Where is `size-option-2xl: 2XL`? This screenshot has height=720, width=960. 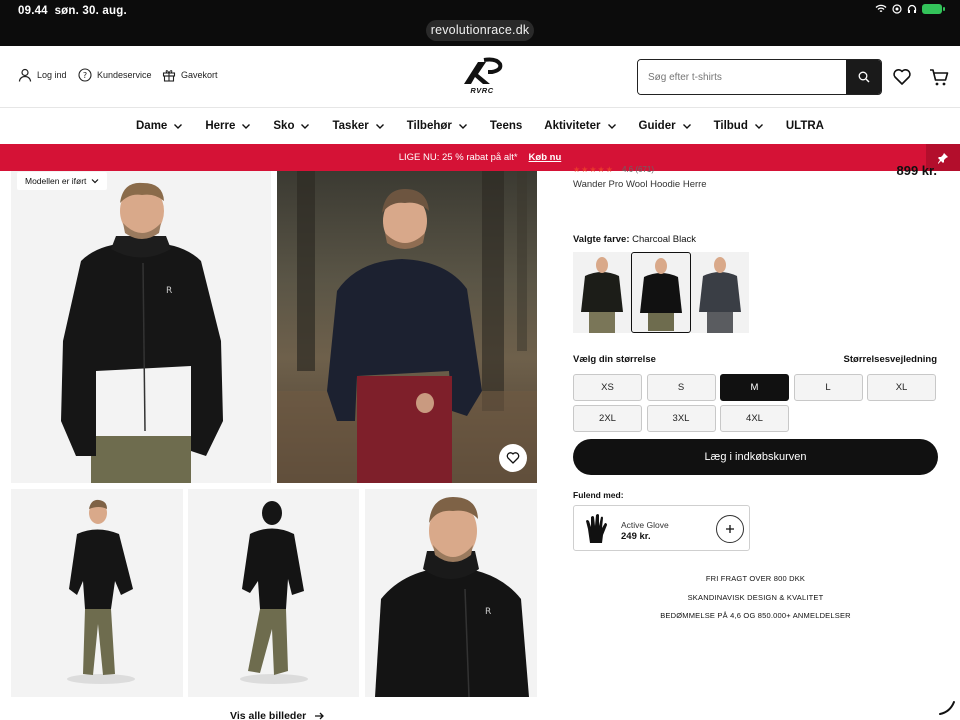
size-option-2xl: 2XL is located at coordinates (607, 418).